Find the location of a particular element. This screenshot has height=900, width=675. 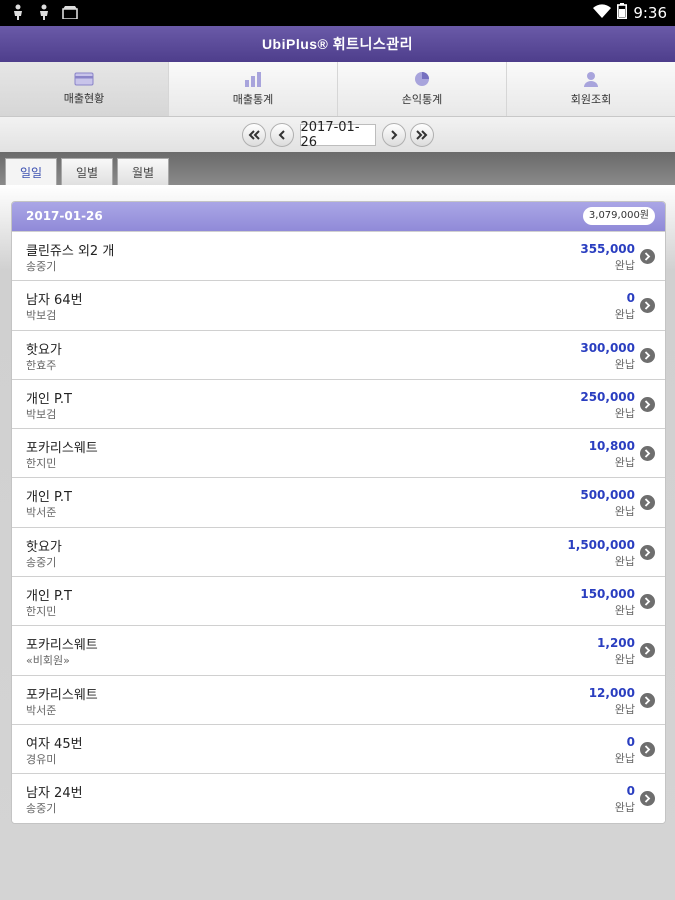

member-name: 박보검 is located at coordinates (41, 414).